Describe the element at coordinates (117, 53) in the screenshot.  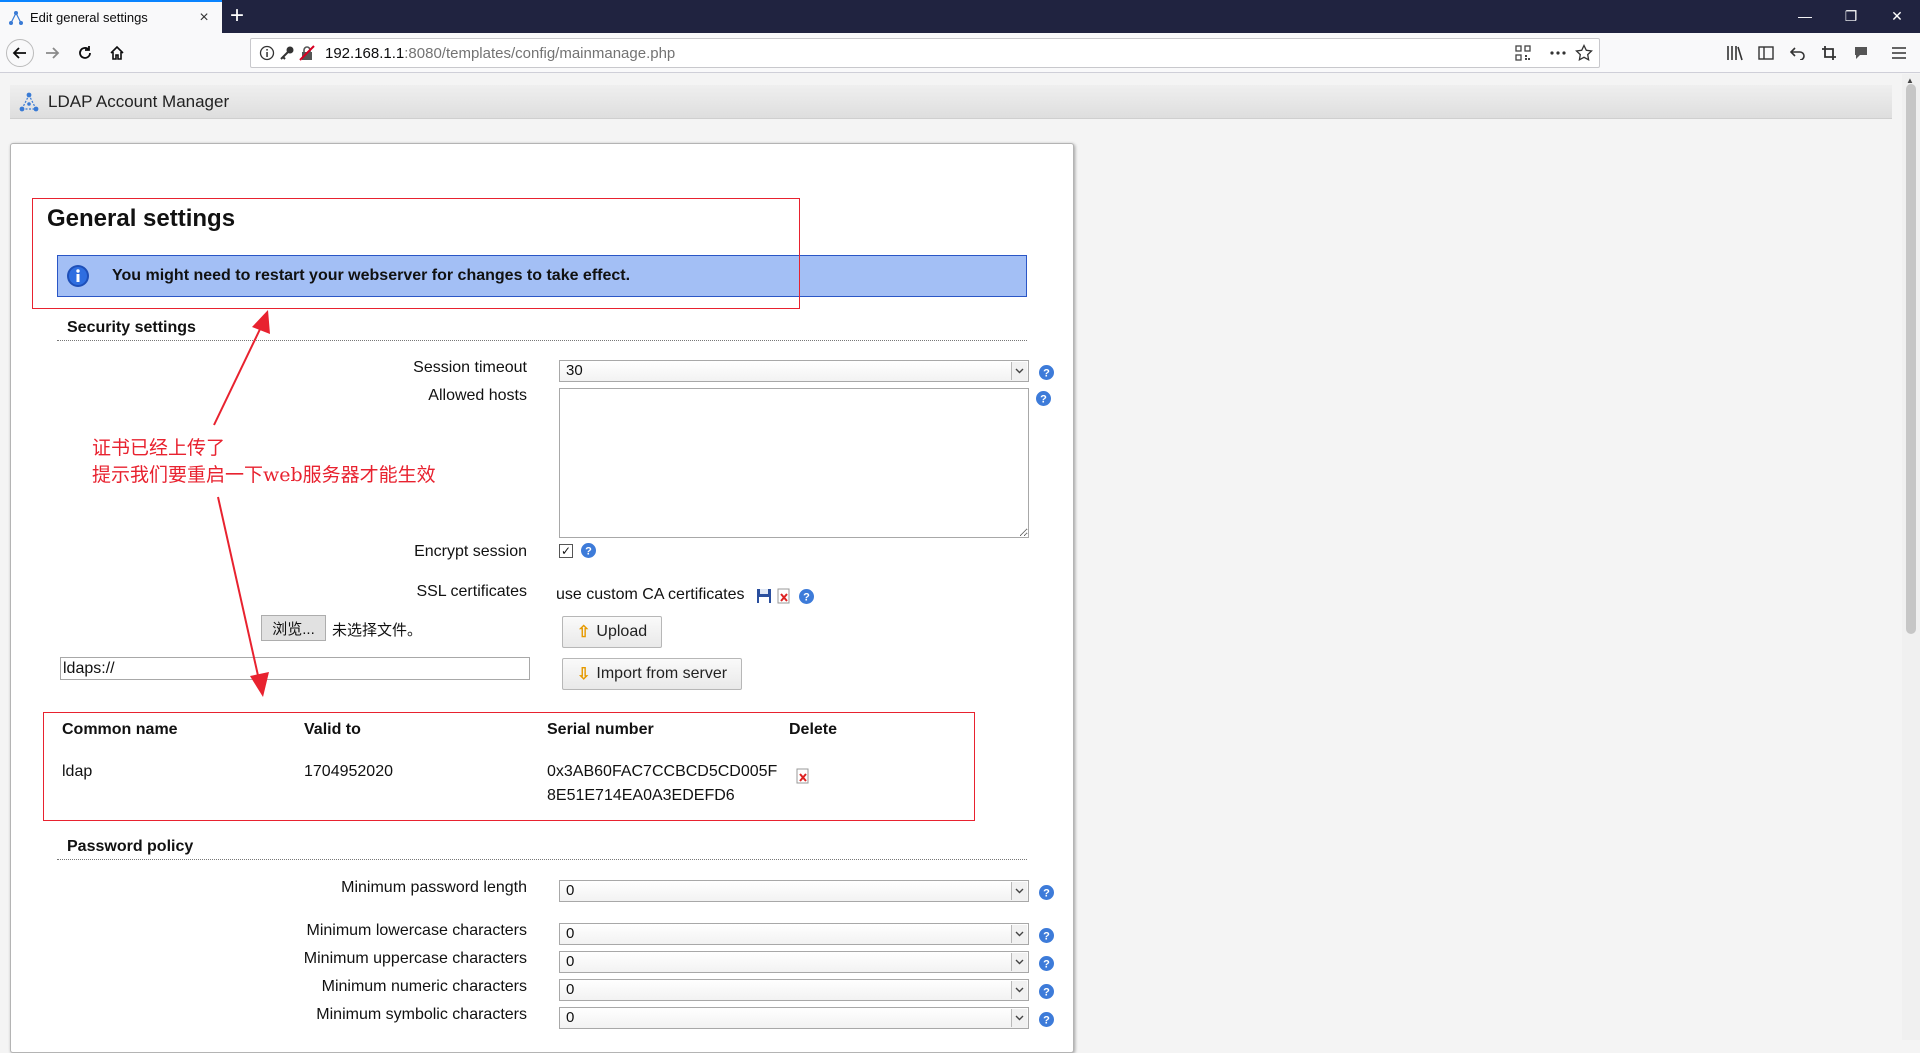
I see `home-icon` at that location.